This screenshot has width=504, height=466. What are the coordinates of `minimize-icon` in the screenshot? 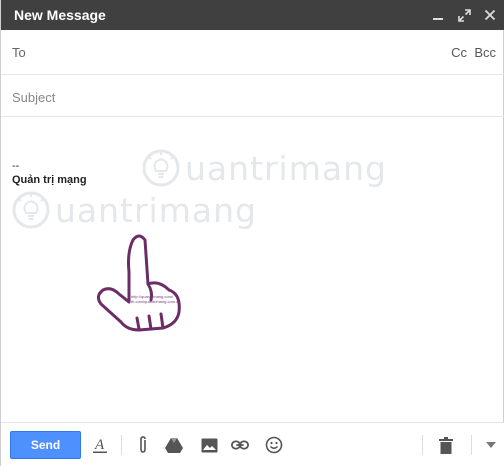 It's located at (438, 15).